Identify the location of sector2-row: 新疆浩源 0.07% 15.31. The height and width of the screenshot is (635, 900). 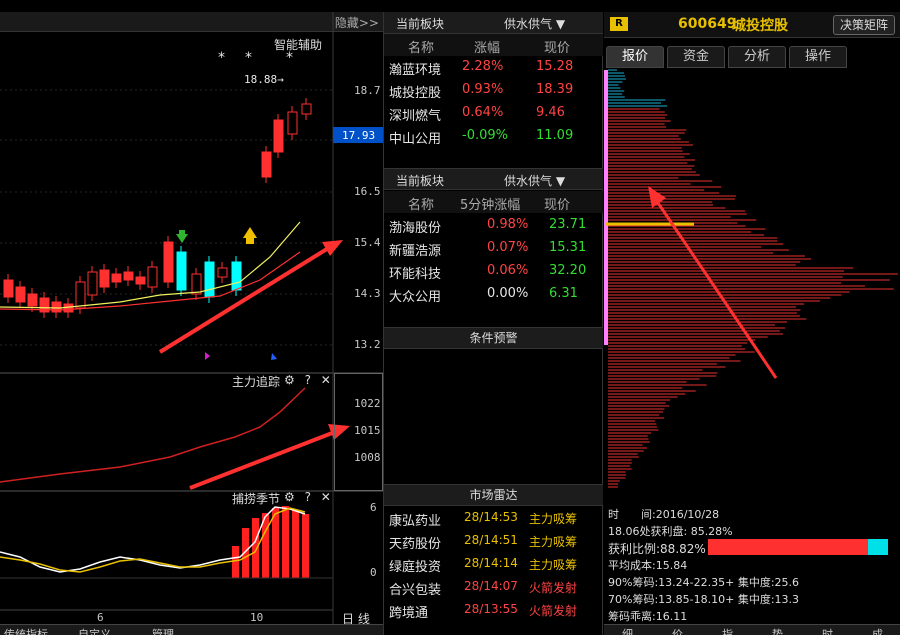
(493, 248).